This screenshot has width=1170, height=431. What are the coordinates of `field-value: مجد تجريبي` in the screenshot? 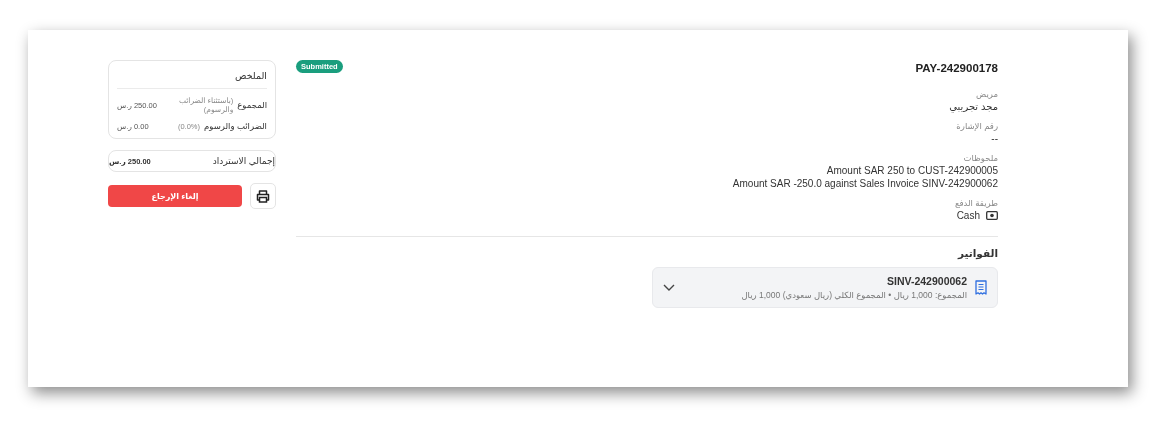 It's located at (973, 106).